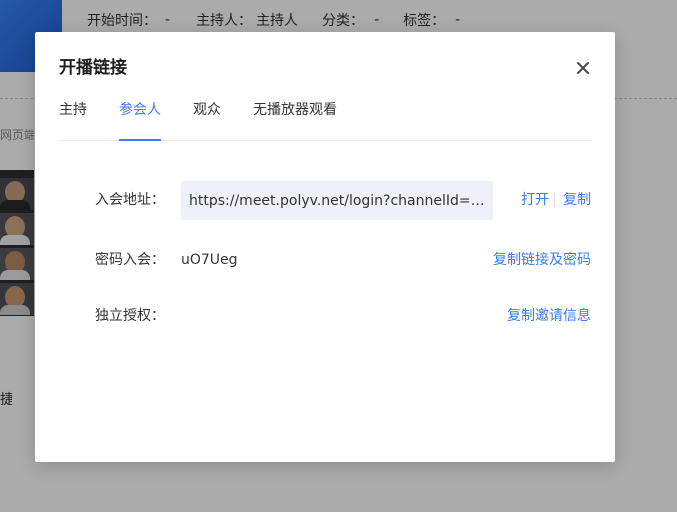  I want to click on join-address-label: 入会地址：, so click(130, 200).